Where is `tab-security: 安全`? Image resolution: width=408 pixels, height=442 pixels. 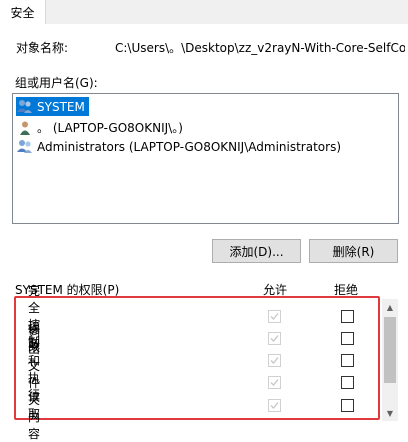 tab-security: 安全 is located at coordinates (23, 12).